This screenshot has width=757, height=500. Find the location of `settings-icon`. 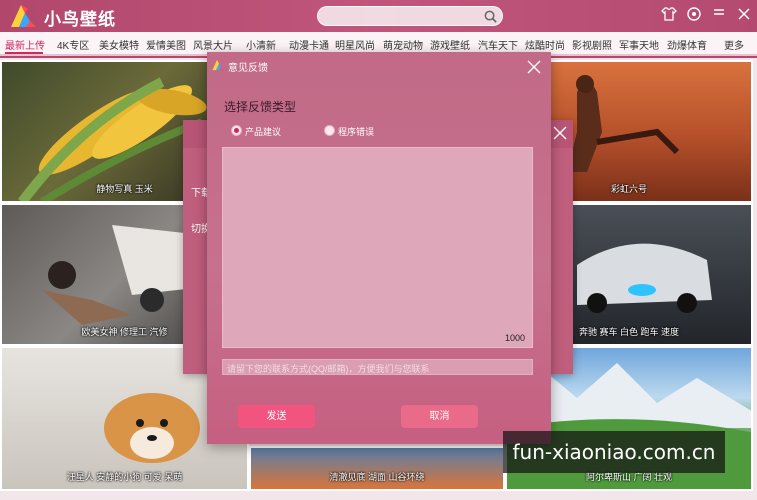

settings-icon is located at coordinates (694, 14).